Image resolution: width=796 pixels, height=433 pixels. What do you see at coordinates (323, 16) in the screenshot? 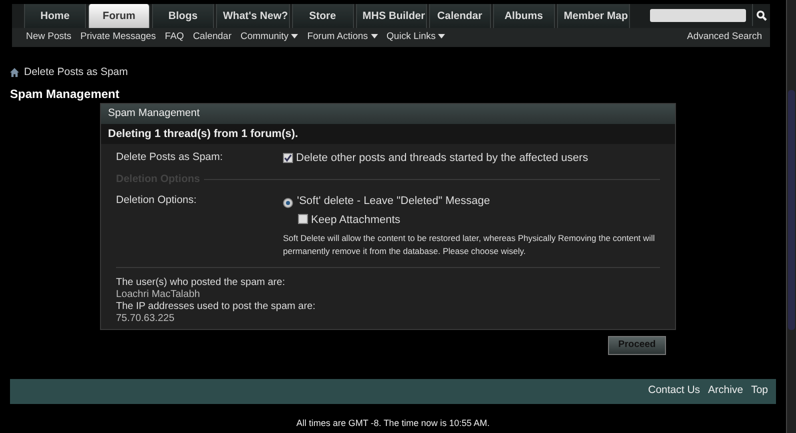
I see `nav-tab: Store` at bounding box center [323, 16].